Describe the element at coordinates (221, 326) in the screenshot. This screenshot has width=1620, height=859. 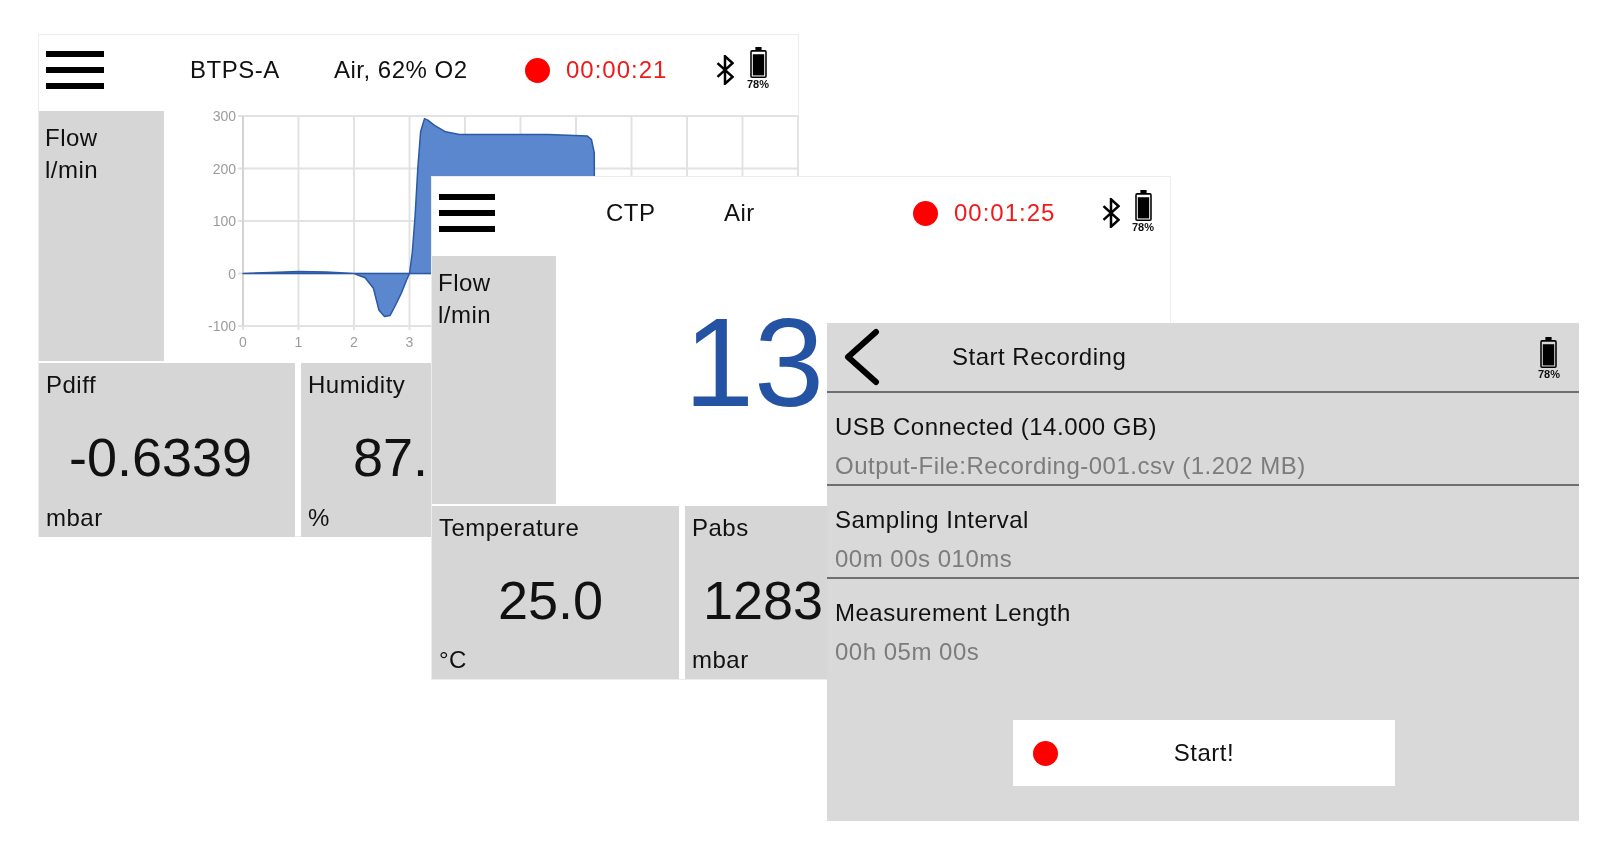
I see `axis-tick-label: -100` at that location.